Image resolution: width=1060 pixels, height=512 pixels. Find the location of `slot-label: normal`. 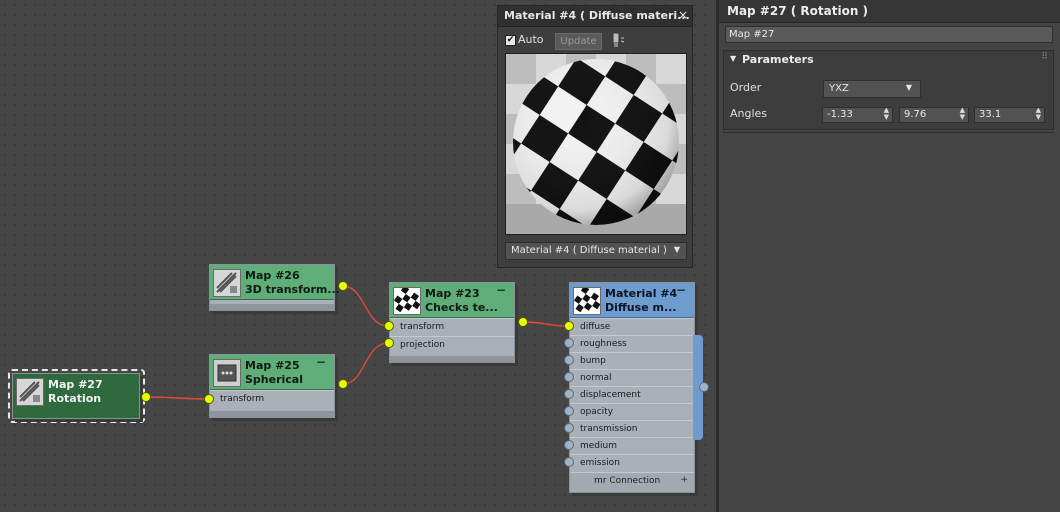

slot-label: normal is located at coordinates (596, 378).